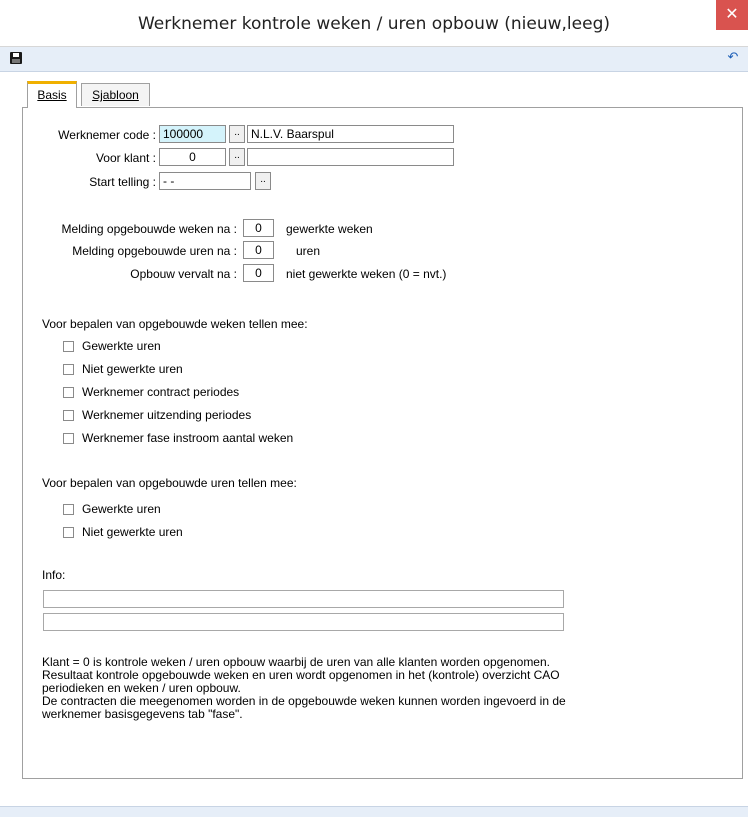  What do you see at coordinates (121, 509) in the screenshot?
I see `uren-gewerkte-uren-label: Gewerkte uren` at bounding box center [121, 509].